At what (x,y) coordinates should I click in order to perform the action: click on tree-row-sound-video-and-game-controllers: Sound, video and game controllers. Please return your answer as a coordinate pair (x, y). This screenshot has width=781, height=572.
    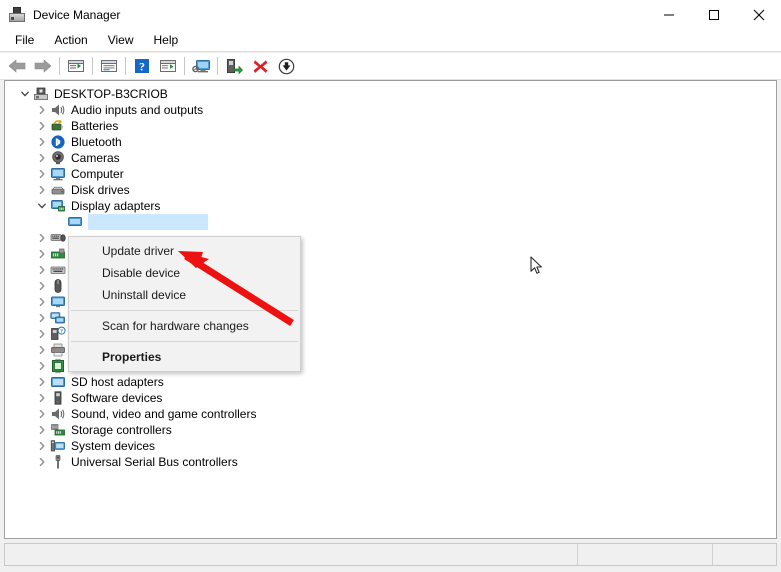
    Looking at the image, I should click on (390, 414).